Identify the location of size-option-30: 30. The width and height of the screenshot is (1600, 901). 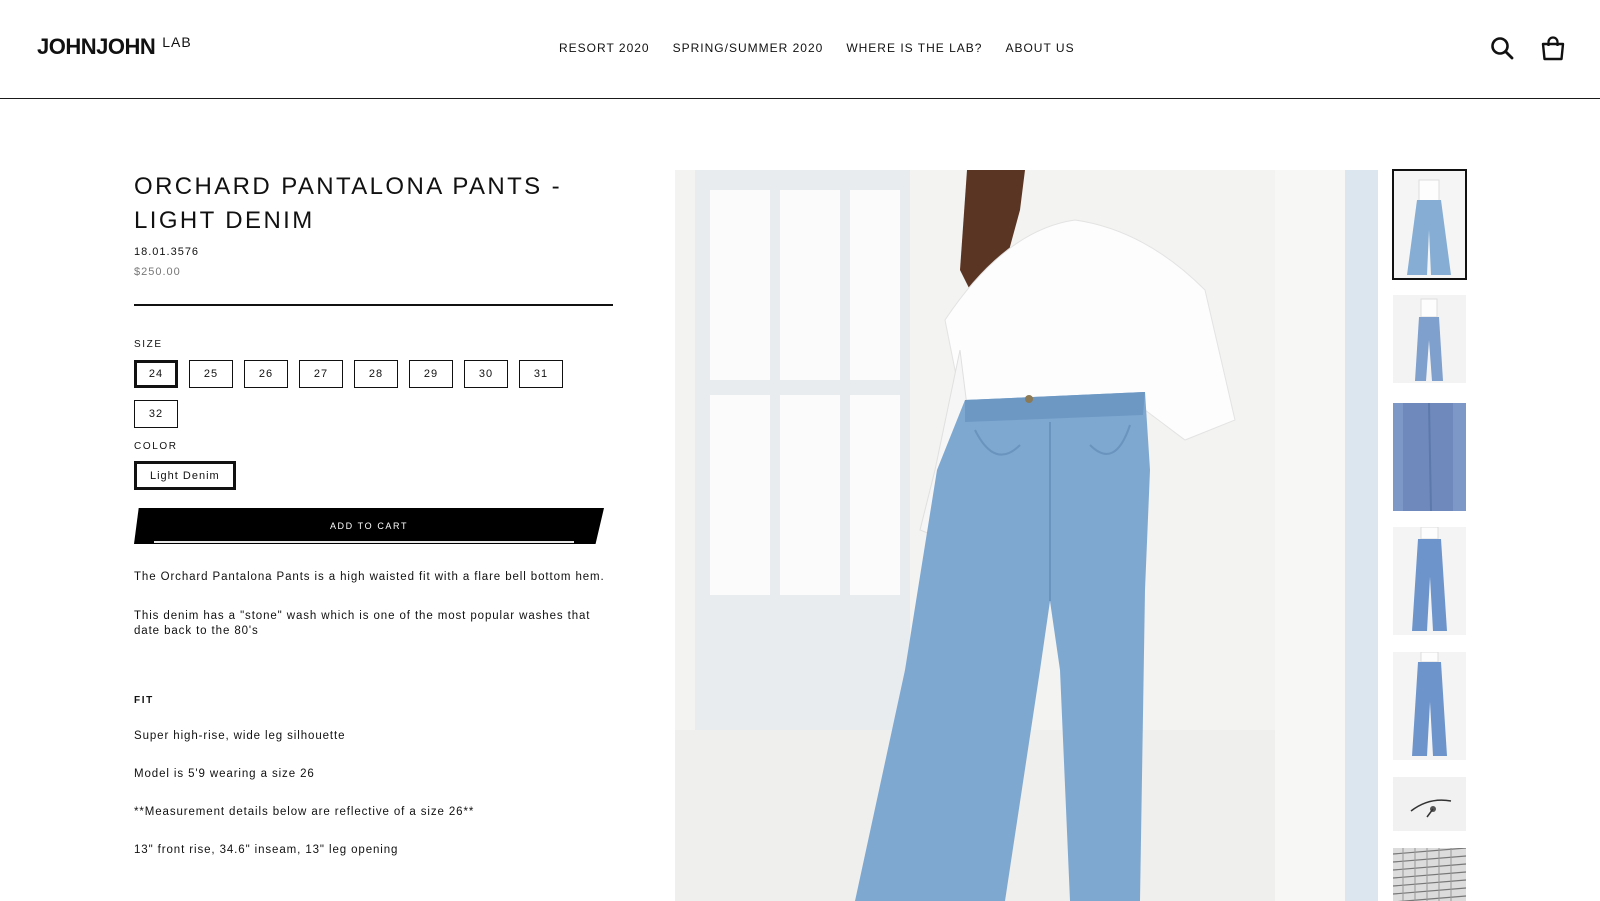
(486, 374).